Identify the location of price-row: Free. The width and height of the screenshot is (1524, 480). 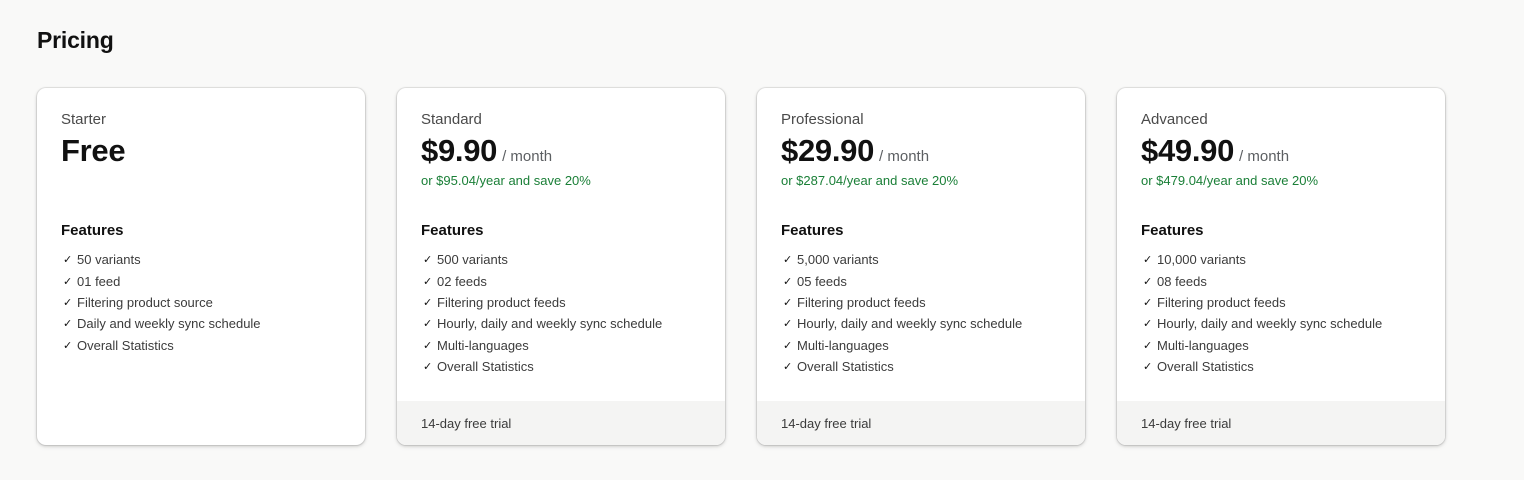
(93, 151).